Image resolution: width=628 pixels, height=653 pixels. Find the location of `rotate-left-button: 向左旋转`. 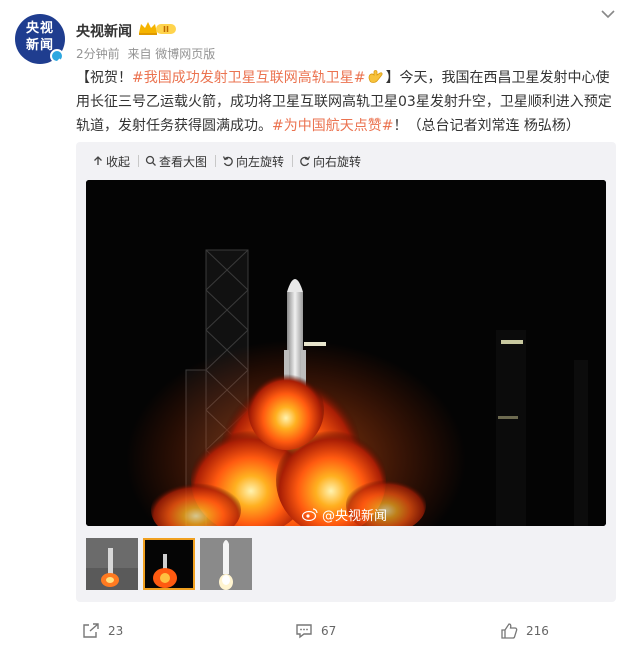

rotate-left-button: 向左旋转 is located at coordinates (253, 161).